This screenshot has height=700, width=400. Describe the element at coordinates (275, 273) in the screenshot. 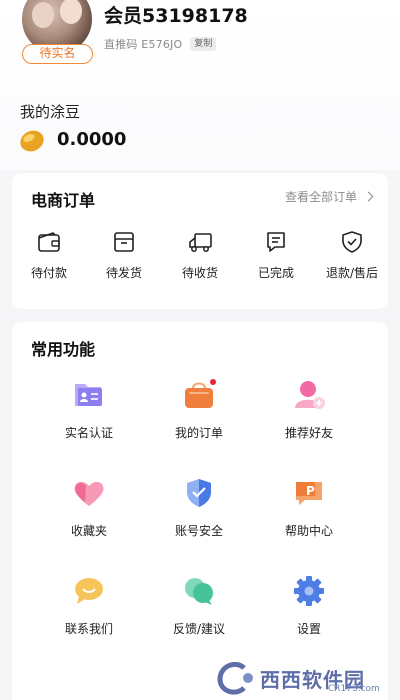

I see `order-label: 已完成` at that location.